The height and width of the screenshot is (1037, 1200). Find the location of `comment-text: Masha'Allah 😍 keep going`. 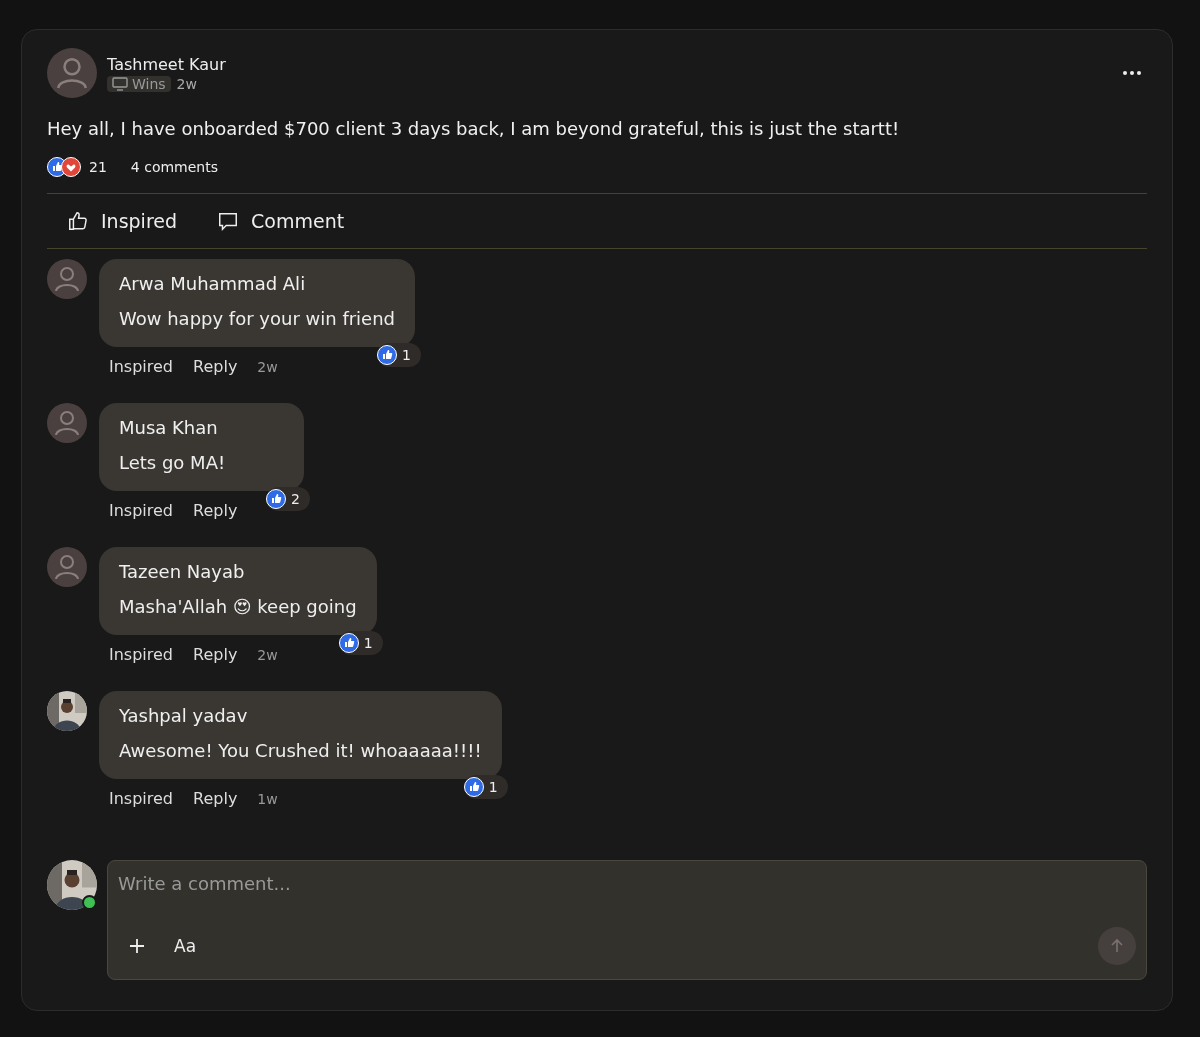

comment-text: Masha'Allah 😍 keep going is located at coordinates (238, 606).